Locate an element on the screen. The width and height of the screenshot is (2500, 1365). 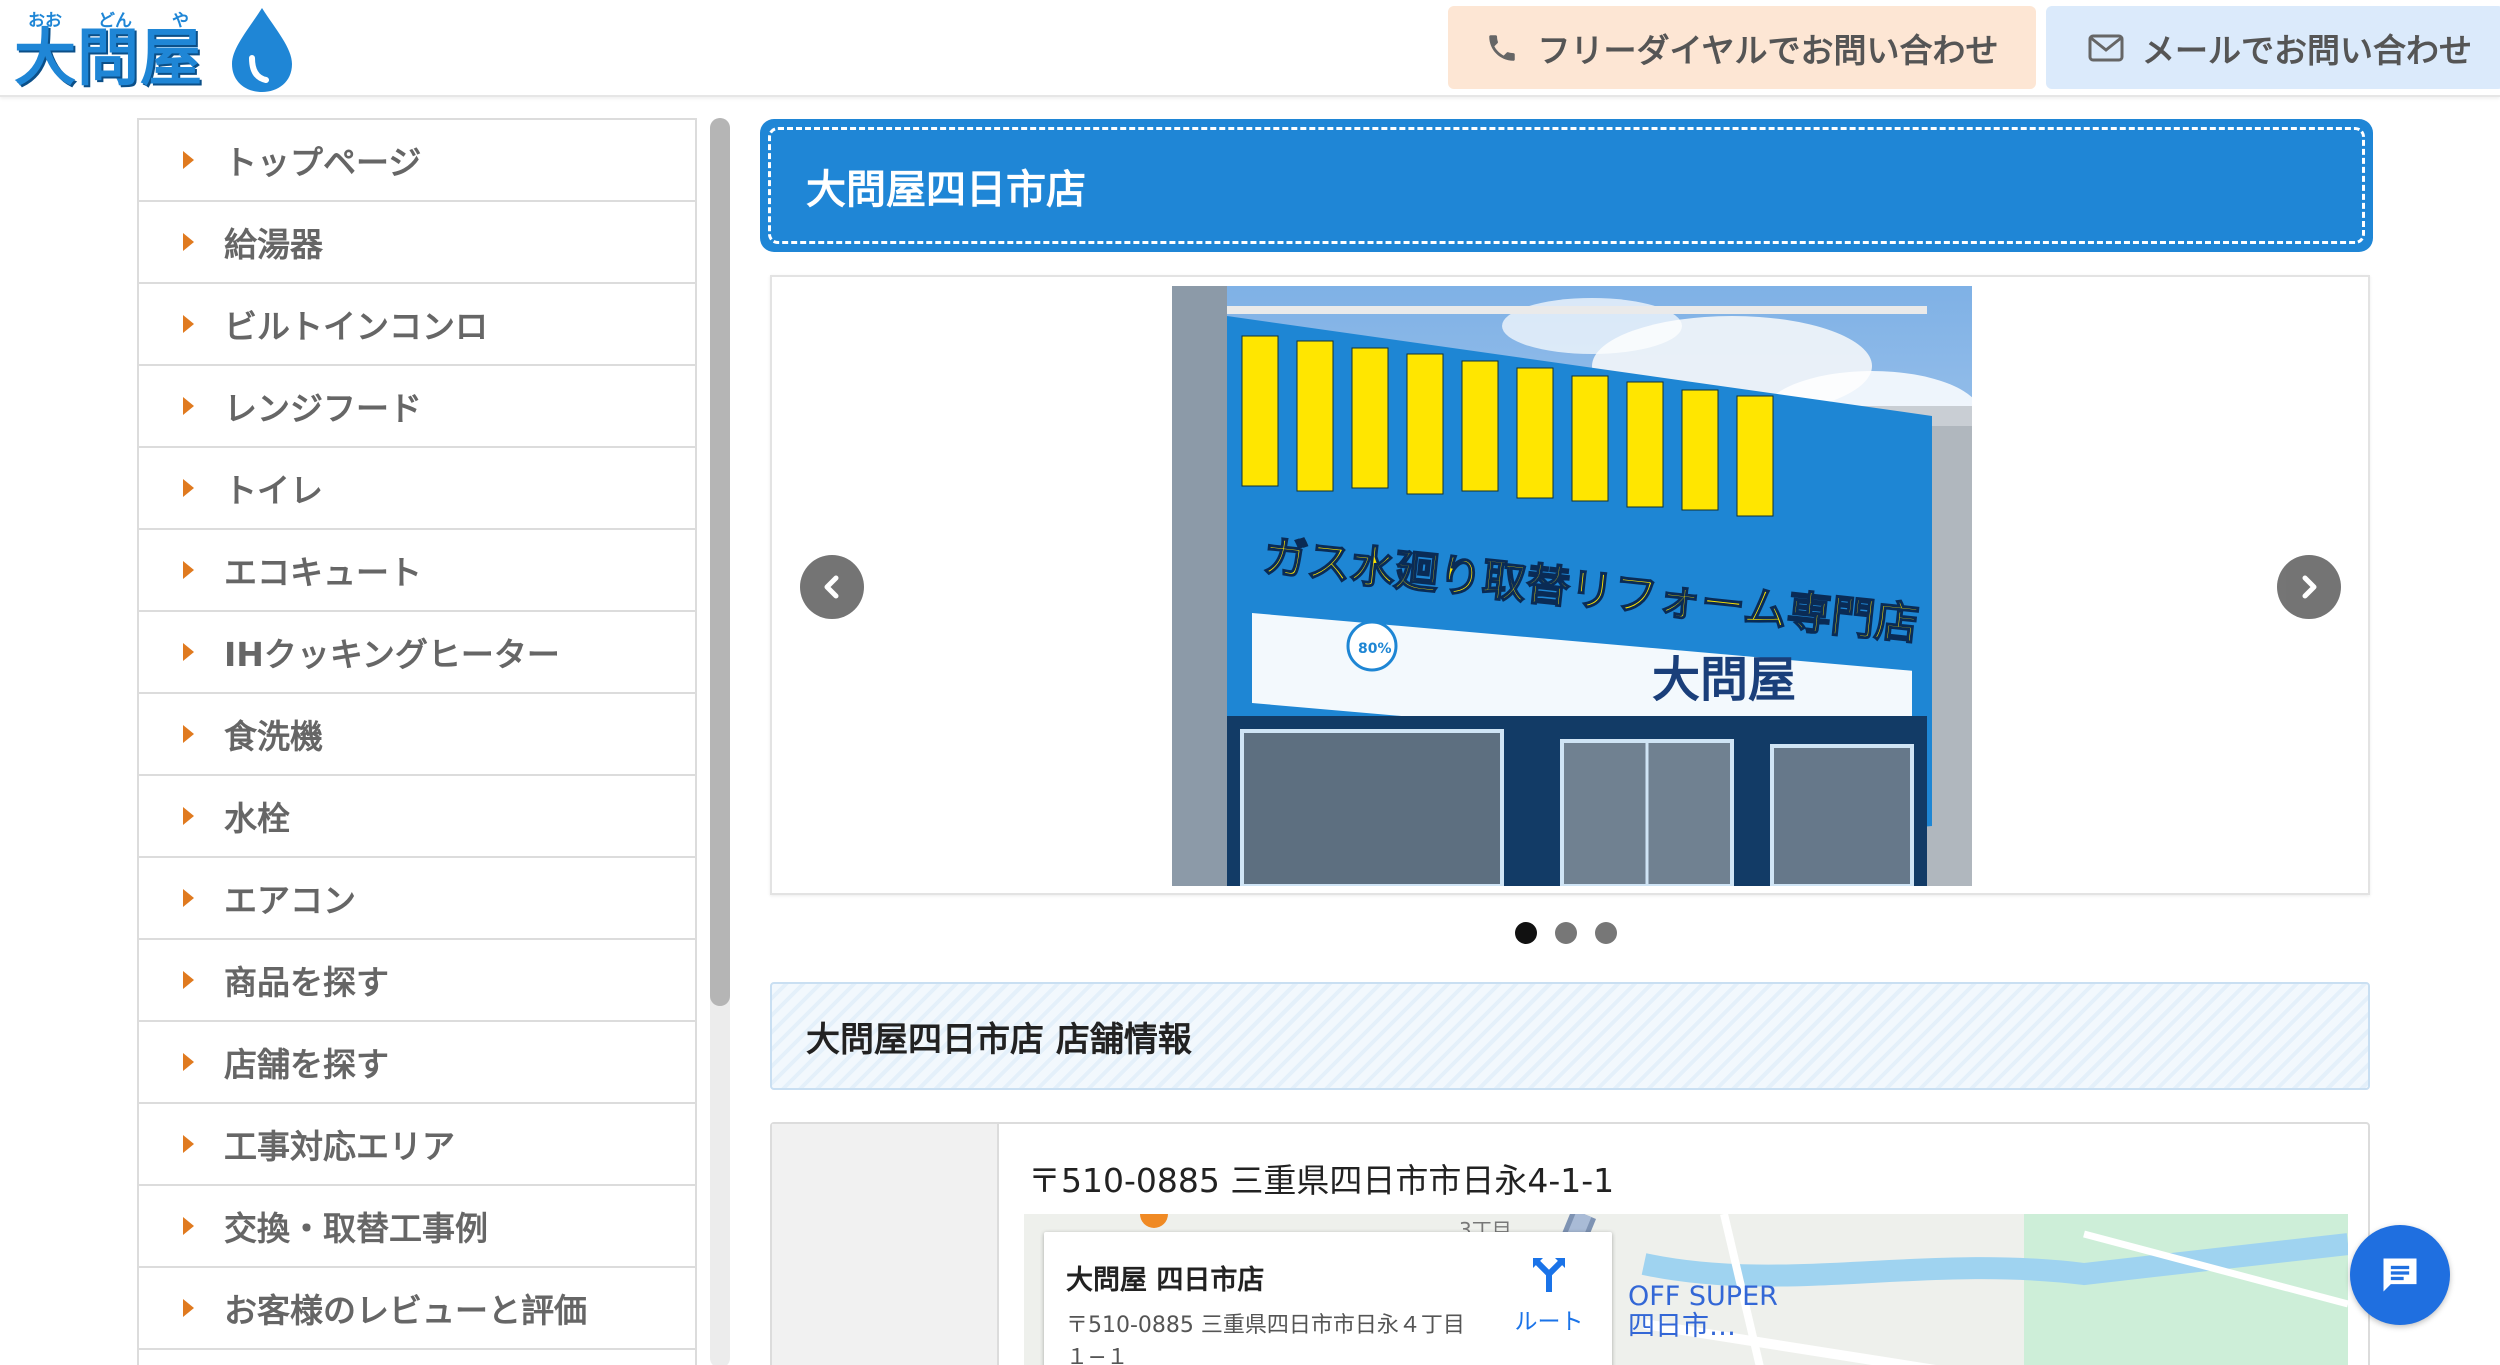
sidebar-item-reviews: お客様のレビューと評価 is located at coordinates (417, 1309).